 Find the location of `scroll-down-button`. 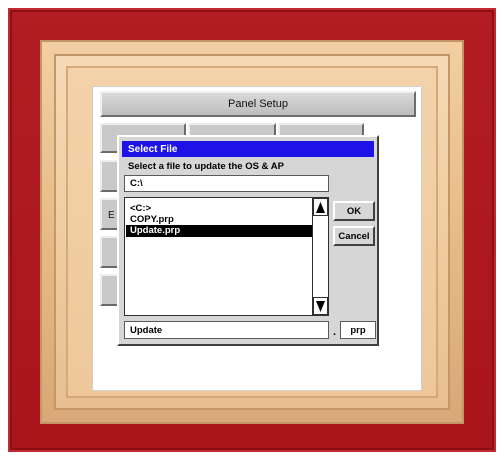

scroll-down-button is located at coordinates (320, 306).